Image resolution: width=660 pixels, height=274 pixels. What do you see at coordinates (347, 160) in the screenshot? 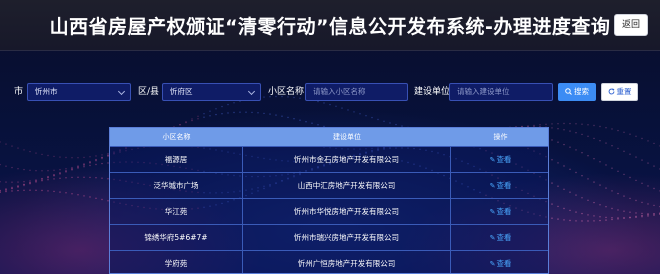
I see `cell-builder: 忻州市金石房地产开发有限公司` at bounding box center [347, 160].